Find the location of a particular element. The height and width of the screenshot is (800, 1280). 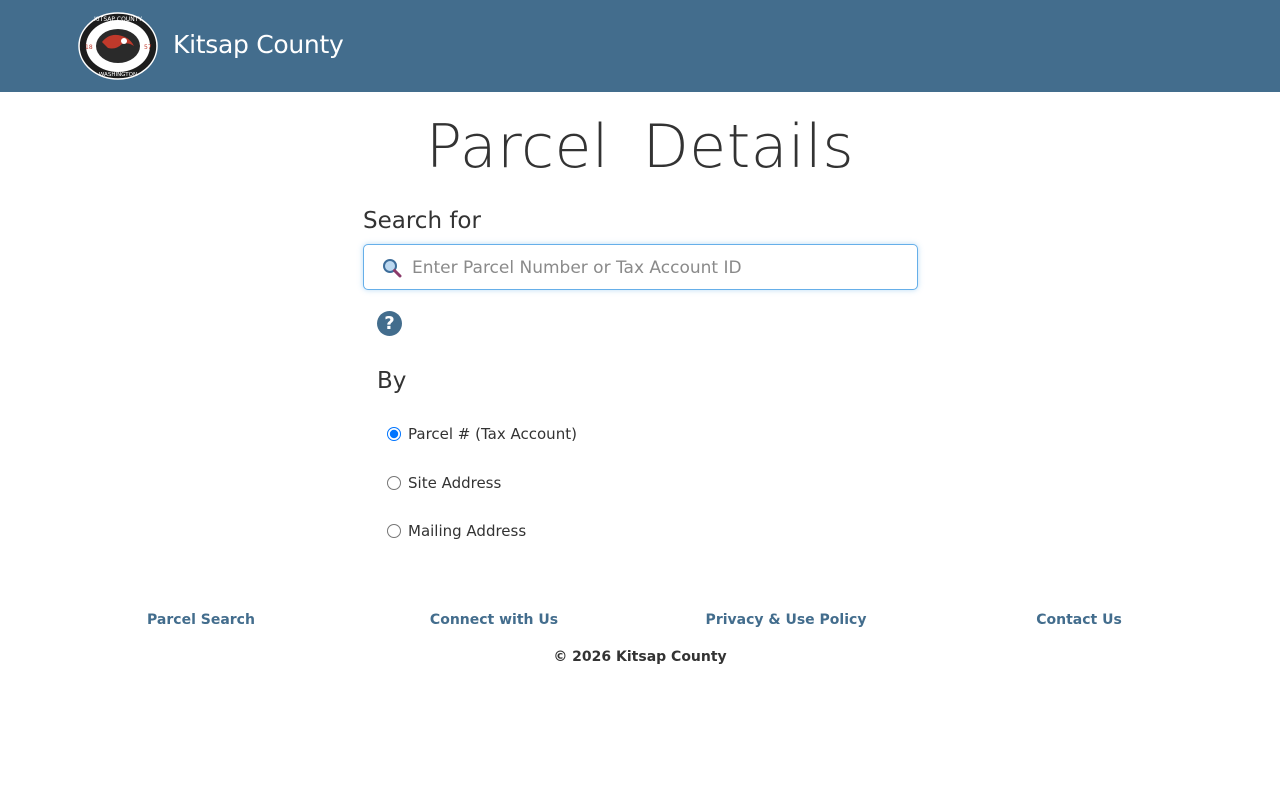

radio-parcel-number-input is located at coordinates (394, 434).